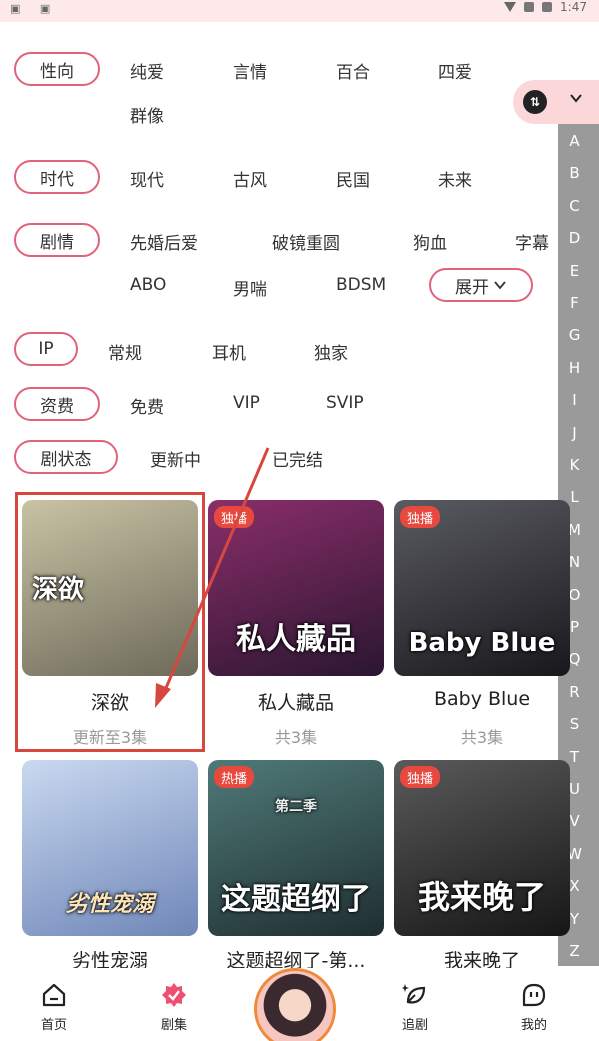  Describe the element at coordinates (414, 1025) in the screenshot. I see `nav-label: 追剧` at that location.